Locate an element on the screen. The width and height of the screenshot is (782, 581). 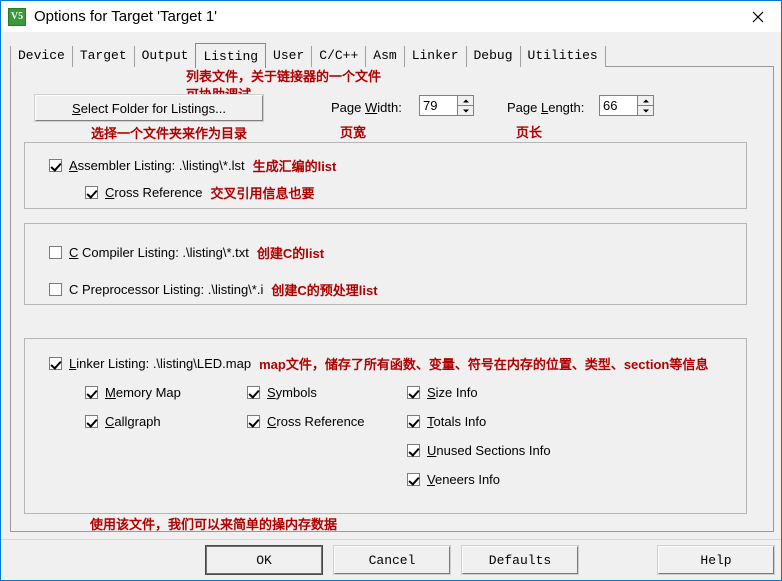
annotation-page-length: 页长 is located at coordinates (529, 132).